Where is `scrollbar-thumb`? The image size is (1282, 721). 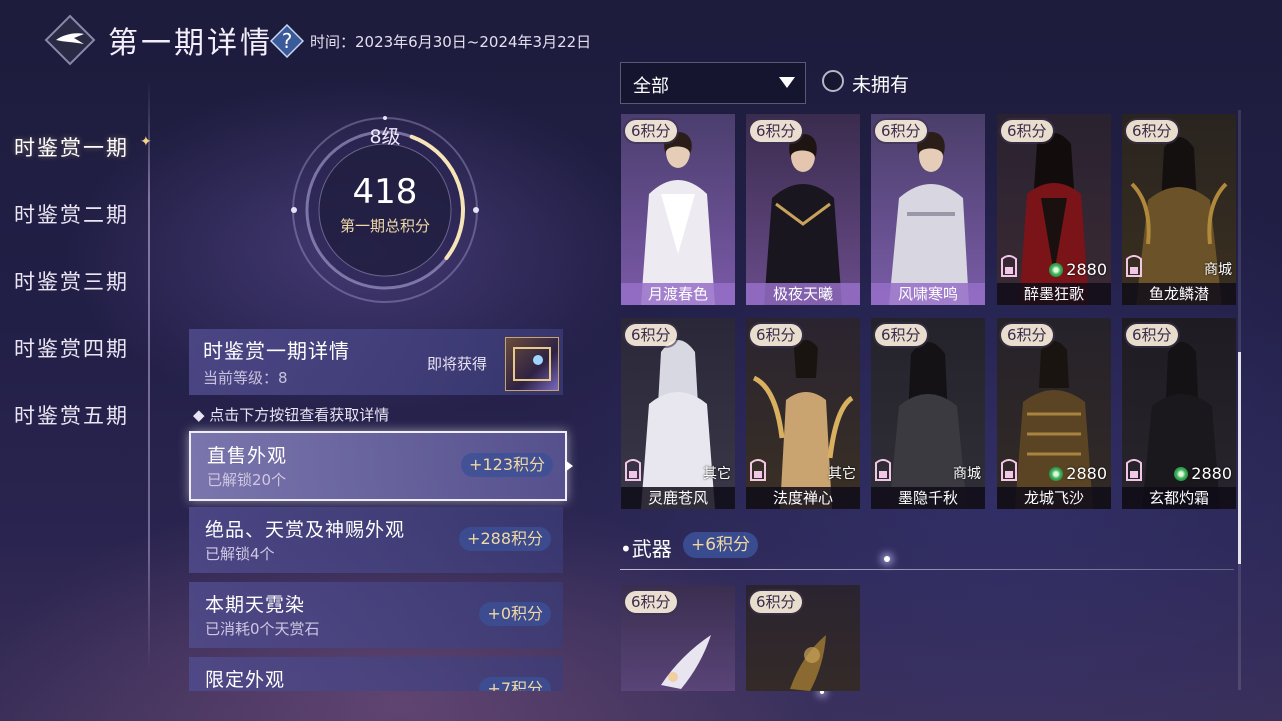 scrollbar-thumb is located at coordinates (1239, 458).